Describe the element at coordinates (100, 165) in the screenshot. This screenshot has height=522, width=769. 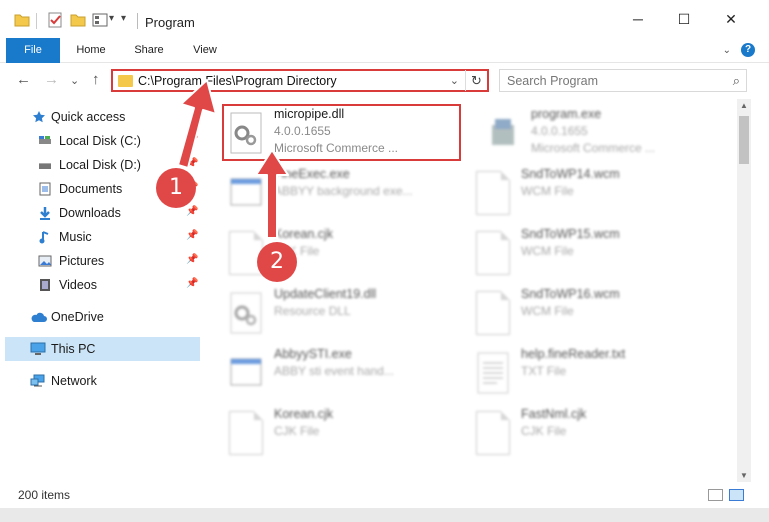
I see `nav-label: Local Disk (D:)` at that location.